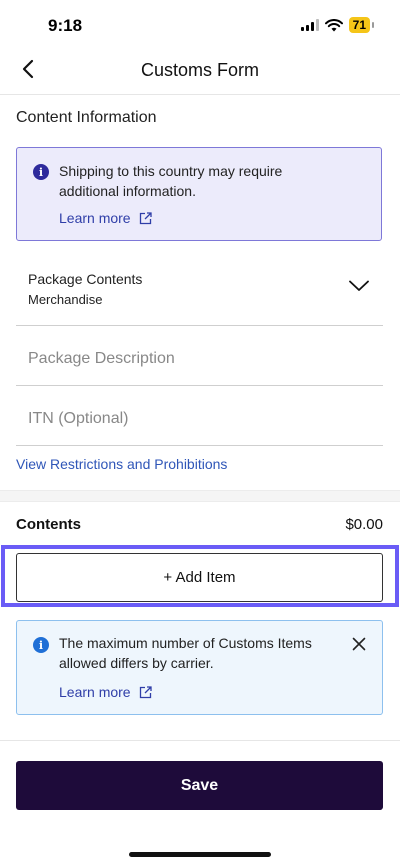 This screenshot has width=400, height=866. Describe the element at coordinates (364, 524) in the screenshot. I see `contents-total: $0.00` at that location.